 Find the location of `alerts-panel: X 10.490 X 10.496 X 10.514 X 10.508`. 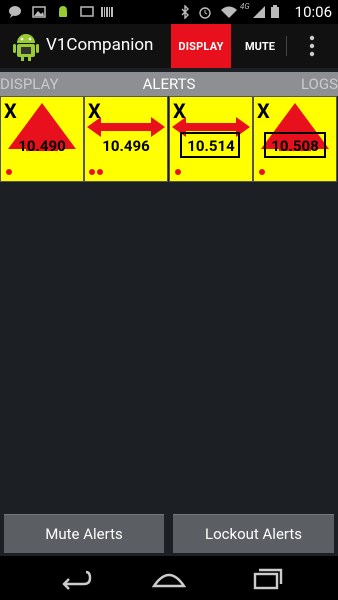

alerts-panel: X 10.490 X 10.496 X 10.514 X 10.508 is located at coordinates (169, 139).